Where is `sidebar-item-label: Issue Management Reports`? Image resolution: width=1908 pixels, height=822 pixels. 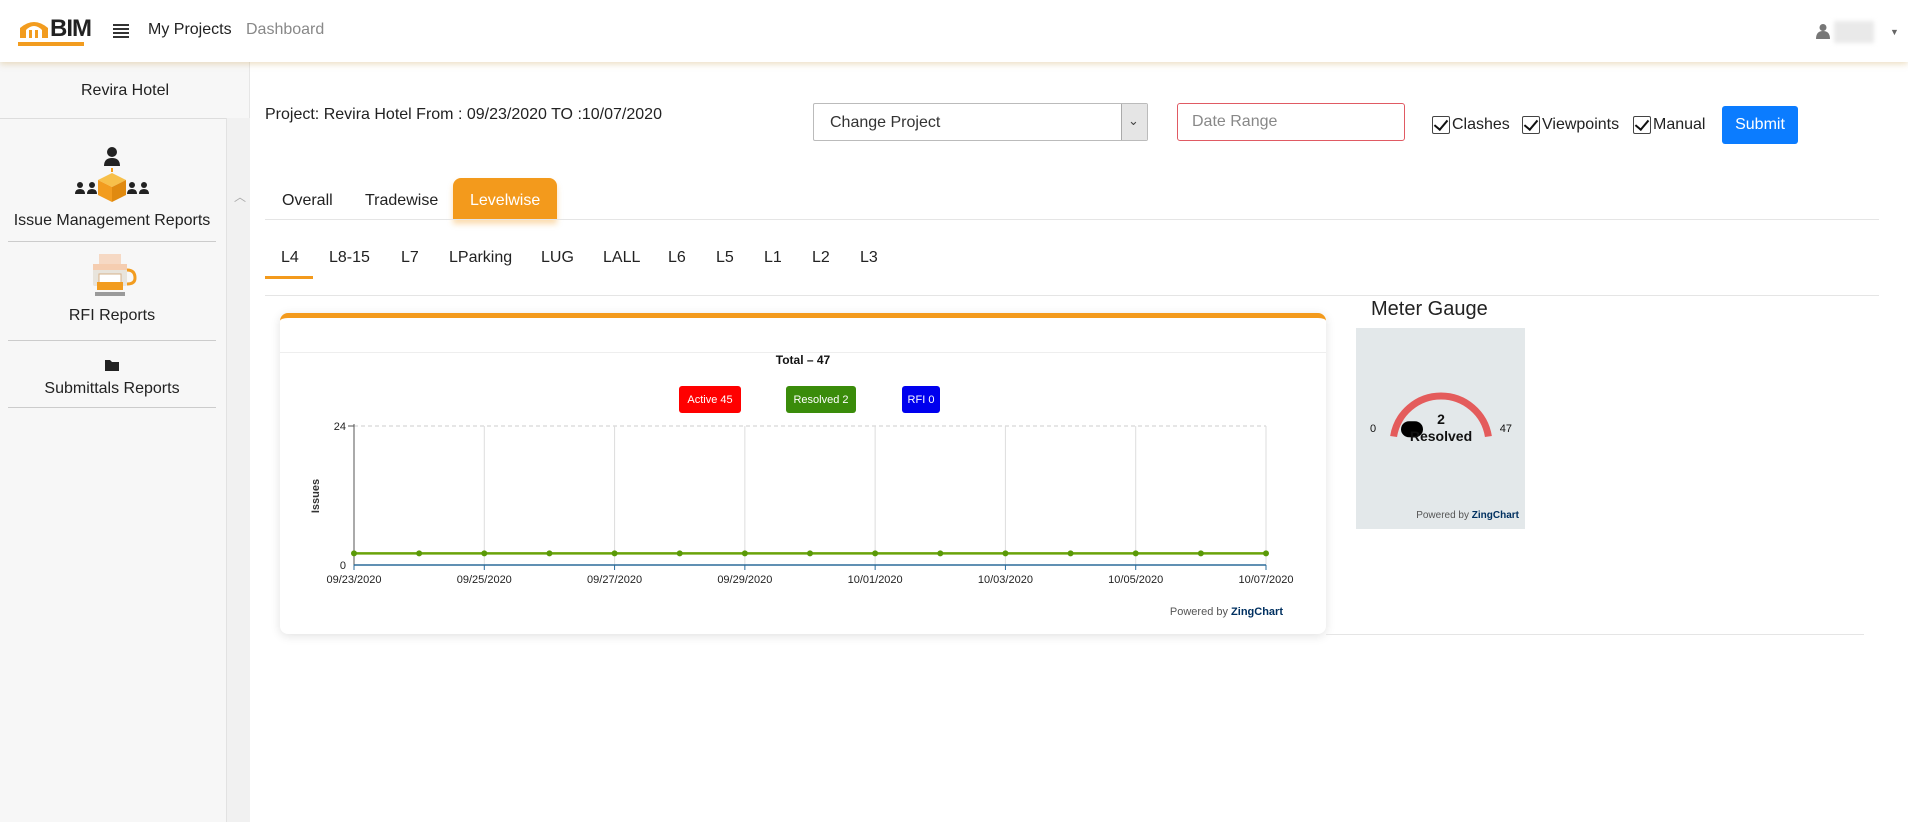 sidebar-item-label: Issue Management Reports is located at coordinates (112, 220).